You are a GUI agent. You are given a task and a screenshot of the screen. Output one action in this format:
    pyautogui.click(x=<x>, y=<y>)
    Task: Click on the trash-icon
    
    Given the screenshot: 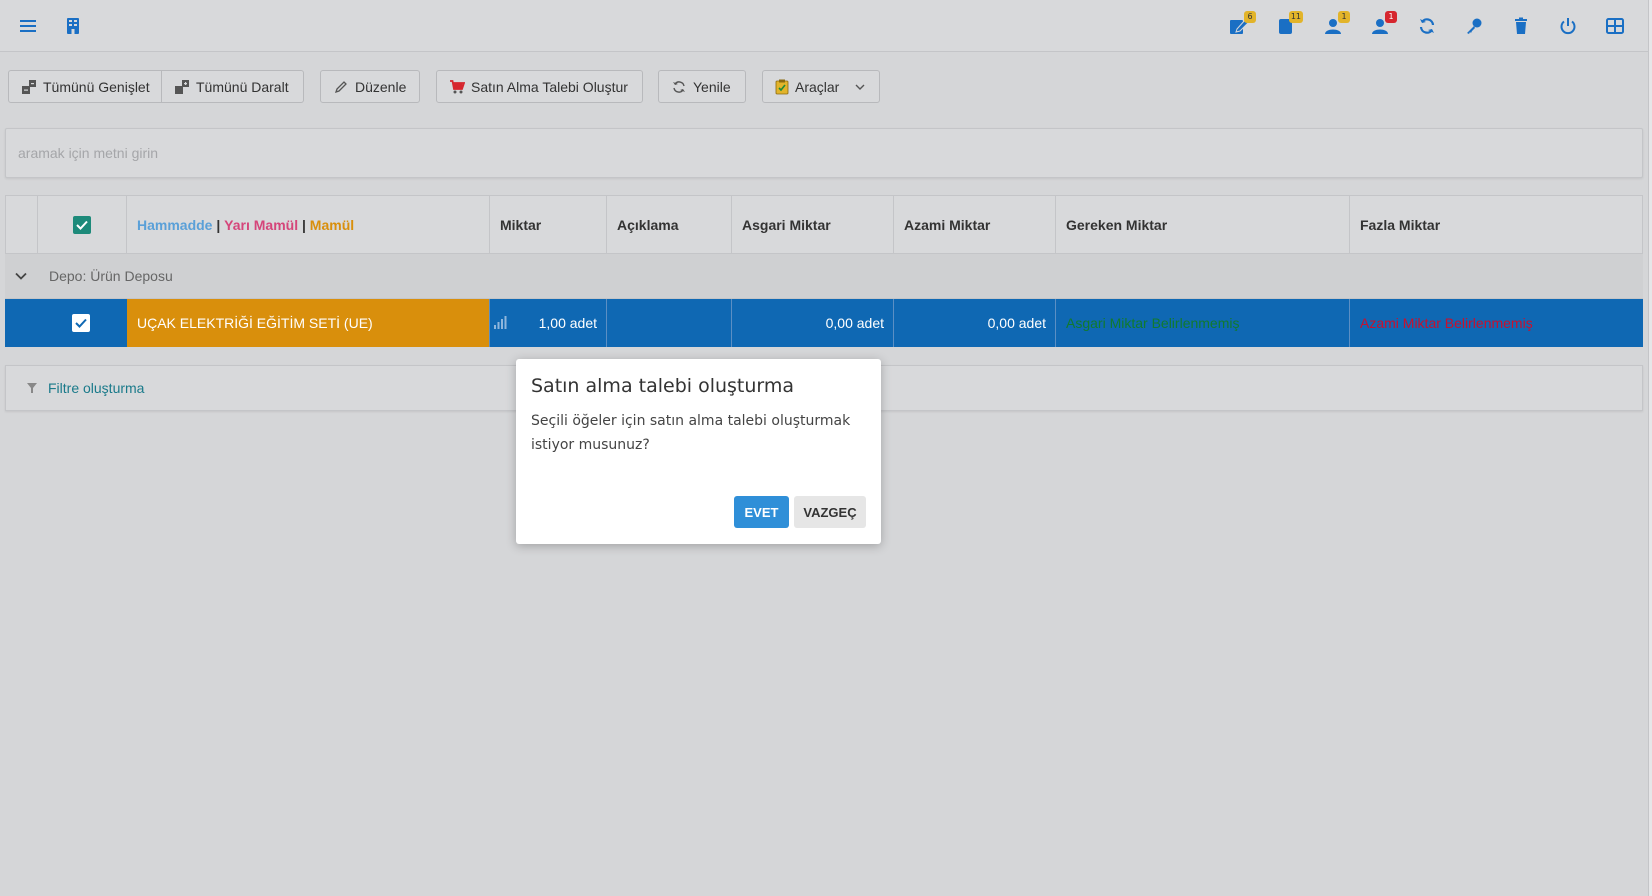 What is the action you would take?
    pyautogui.click(x=1521, y=26)
    